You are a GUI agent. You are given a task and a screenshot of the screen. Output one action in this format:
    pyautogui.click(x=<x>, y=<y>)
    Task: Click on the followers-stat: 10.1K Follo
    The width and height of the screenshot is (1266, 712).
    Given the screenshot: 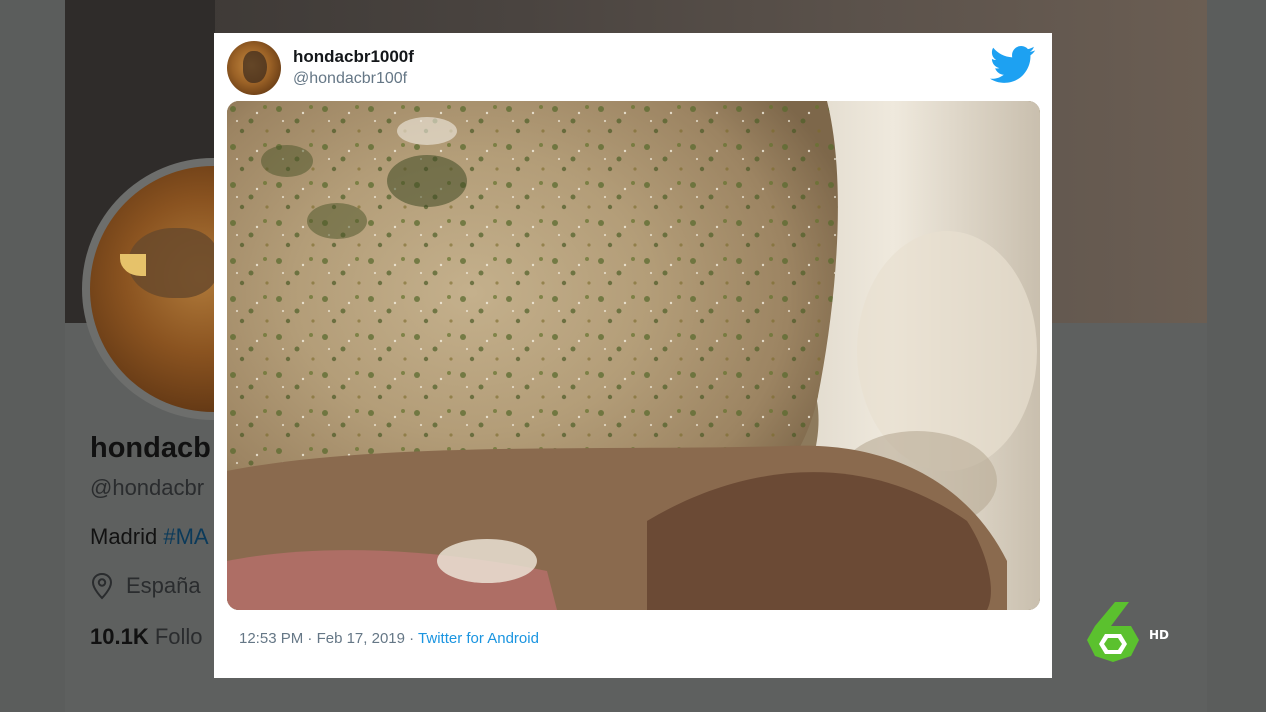 What is the action you would take?
    pyautogui.click(x=146, y=637)
    